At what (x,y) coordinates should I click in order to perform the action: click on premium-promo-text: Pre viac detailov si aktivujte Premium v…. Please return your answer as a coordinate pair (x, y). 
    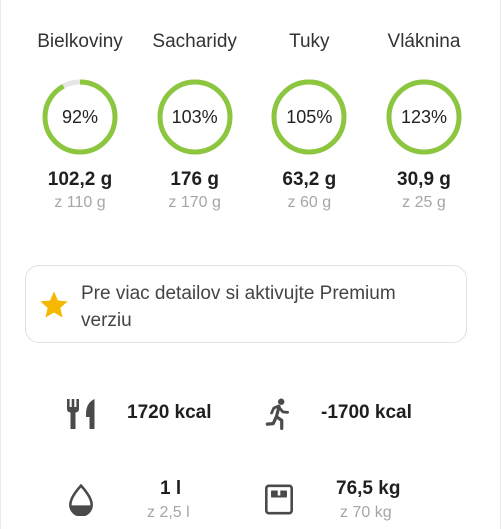
    Looking at the image, I should click on (238, 307).